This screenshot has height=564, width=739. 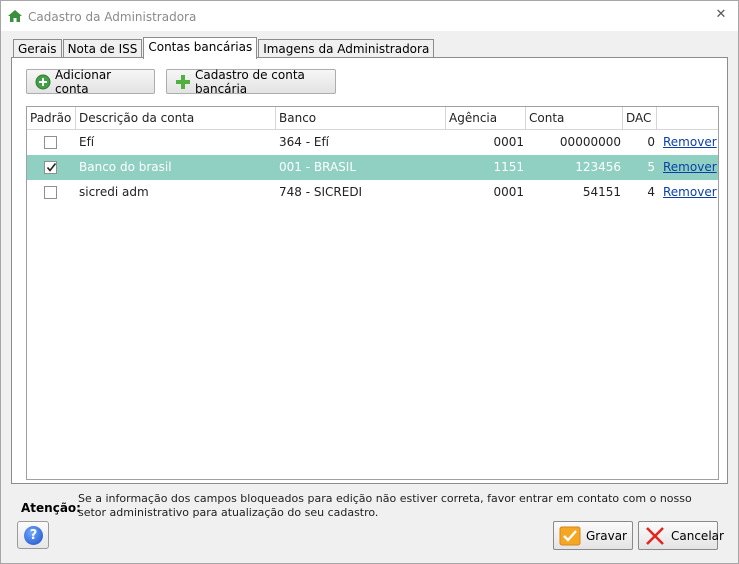 I want to click on title-bar: Cadastro da Administradora ✕, so click(x=369, y=16).